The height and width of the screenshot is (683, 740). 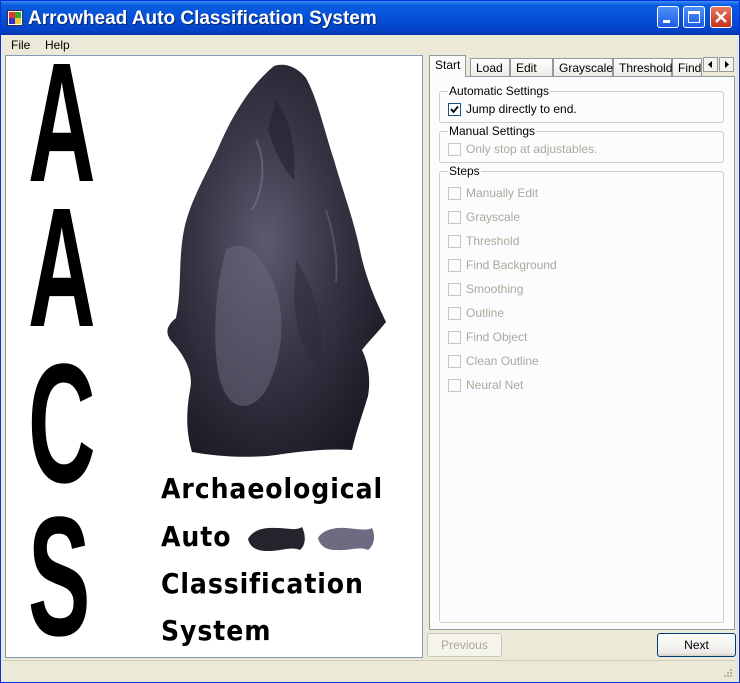 What do you see at coordinates (502, 193) in the screenshot?
I see `step-label: Manually Edit` at bounding box center [502, 193].